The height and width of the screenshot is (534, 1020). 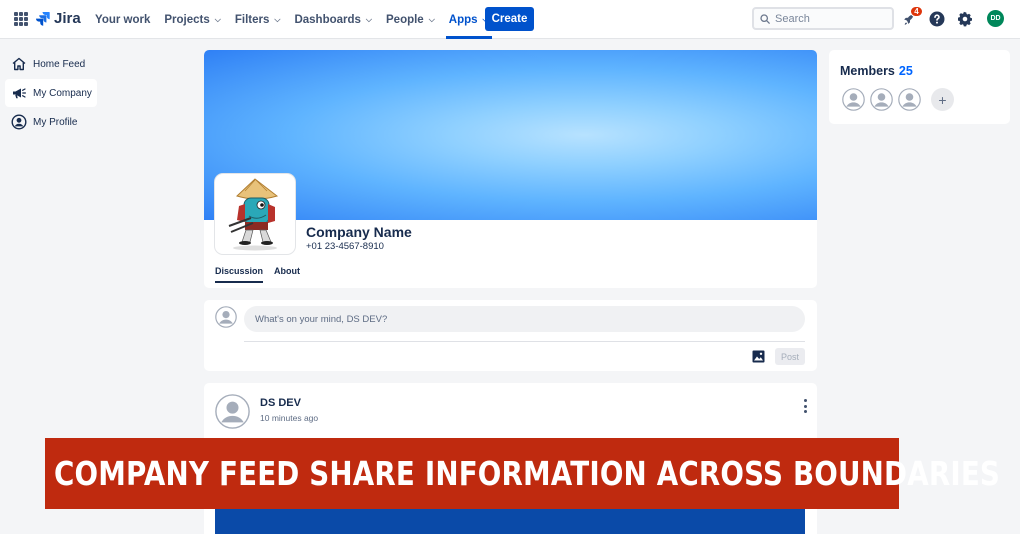 I want to click on nav-people: People ⌵, so click(x=410, y=19).